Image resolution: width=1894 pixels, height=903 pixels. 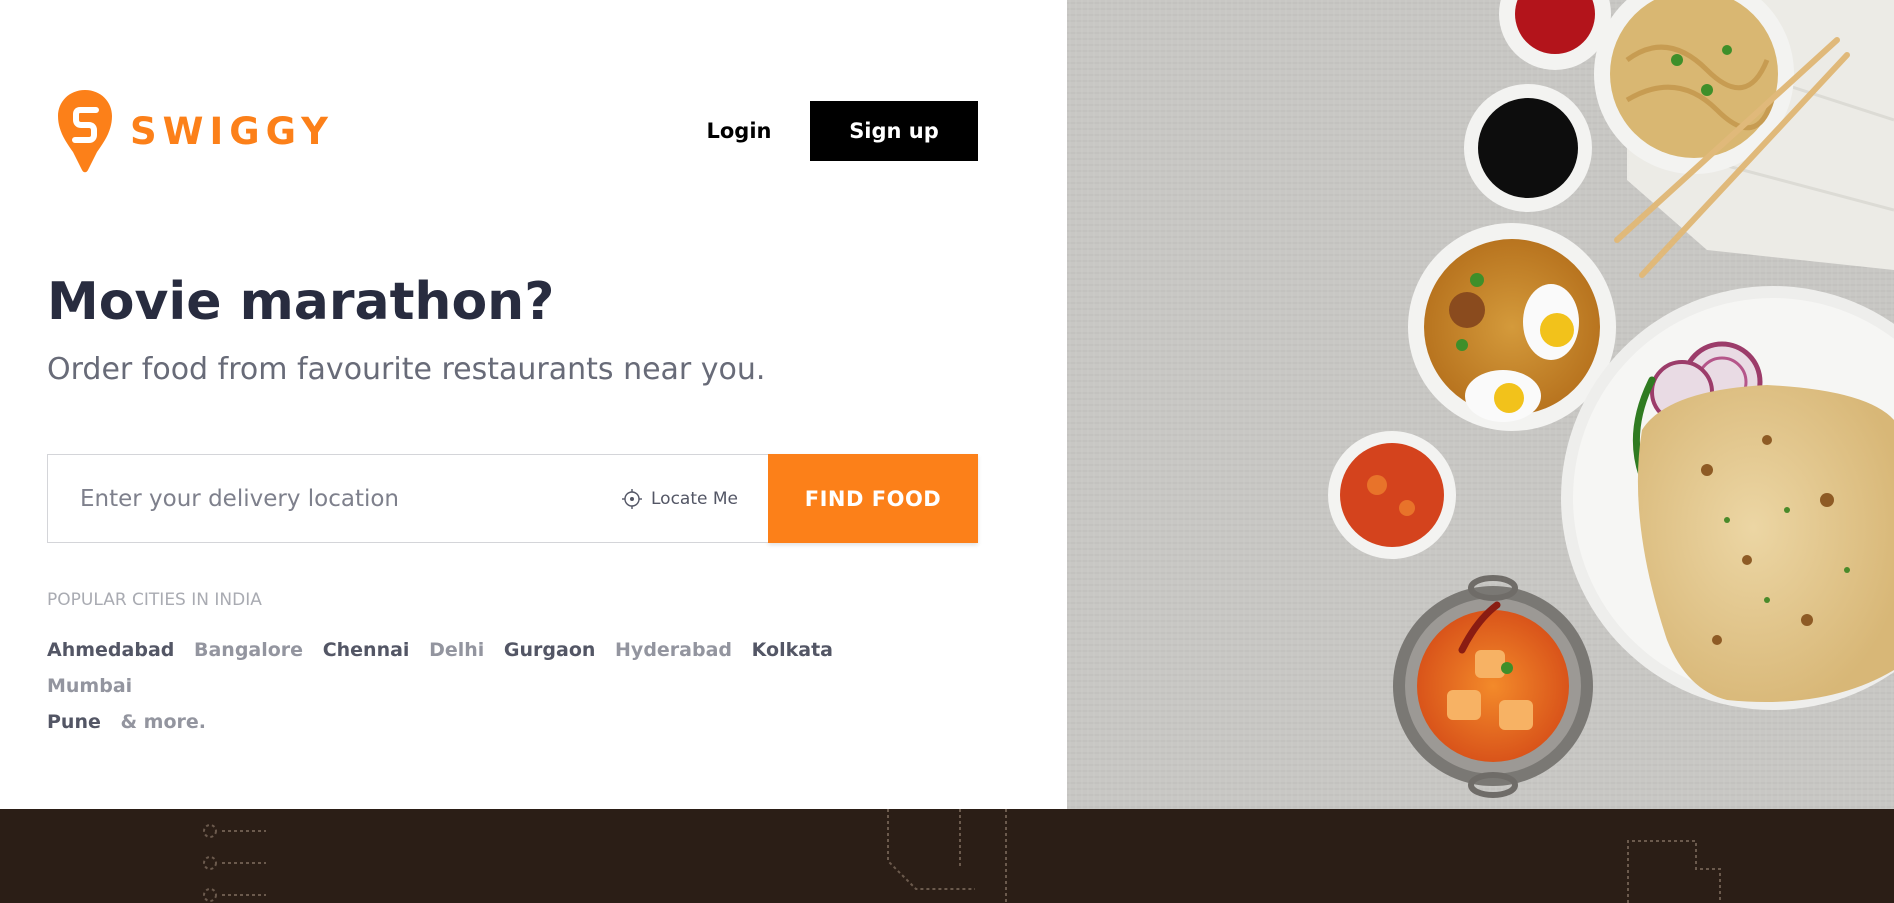 What do you see at coordinates (632, 498) in the screenshot?
I see `crosshair-icon` at bounding box center [632, 498].